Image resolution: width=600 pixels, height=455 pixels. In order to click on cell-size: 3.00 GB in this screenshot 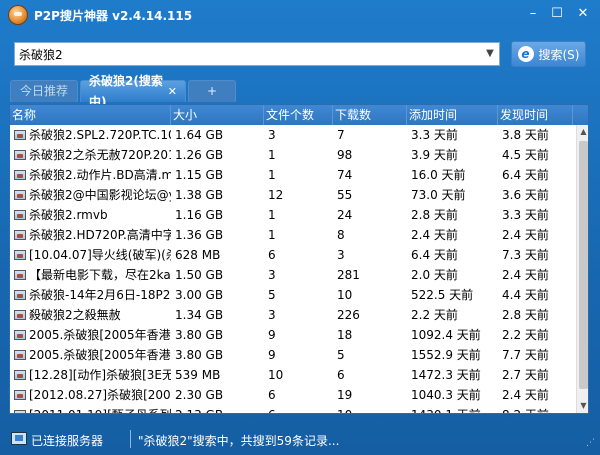, I will do `click(199, 295)`.